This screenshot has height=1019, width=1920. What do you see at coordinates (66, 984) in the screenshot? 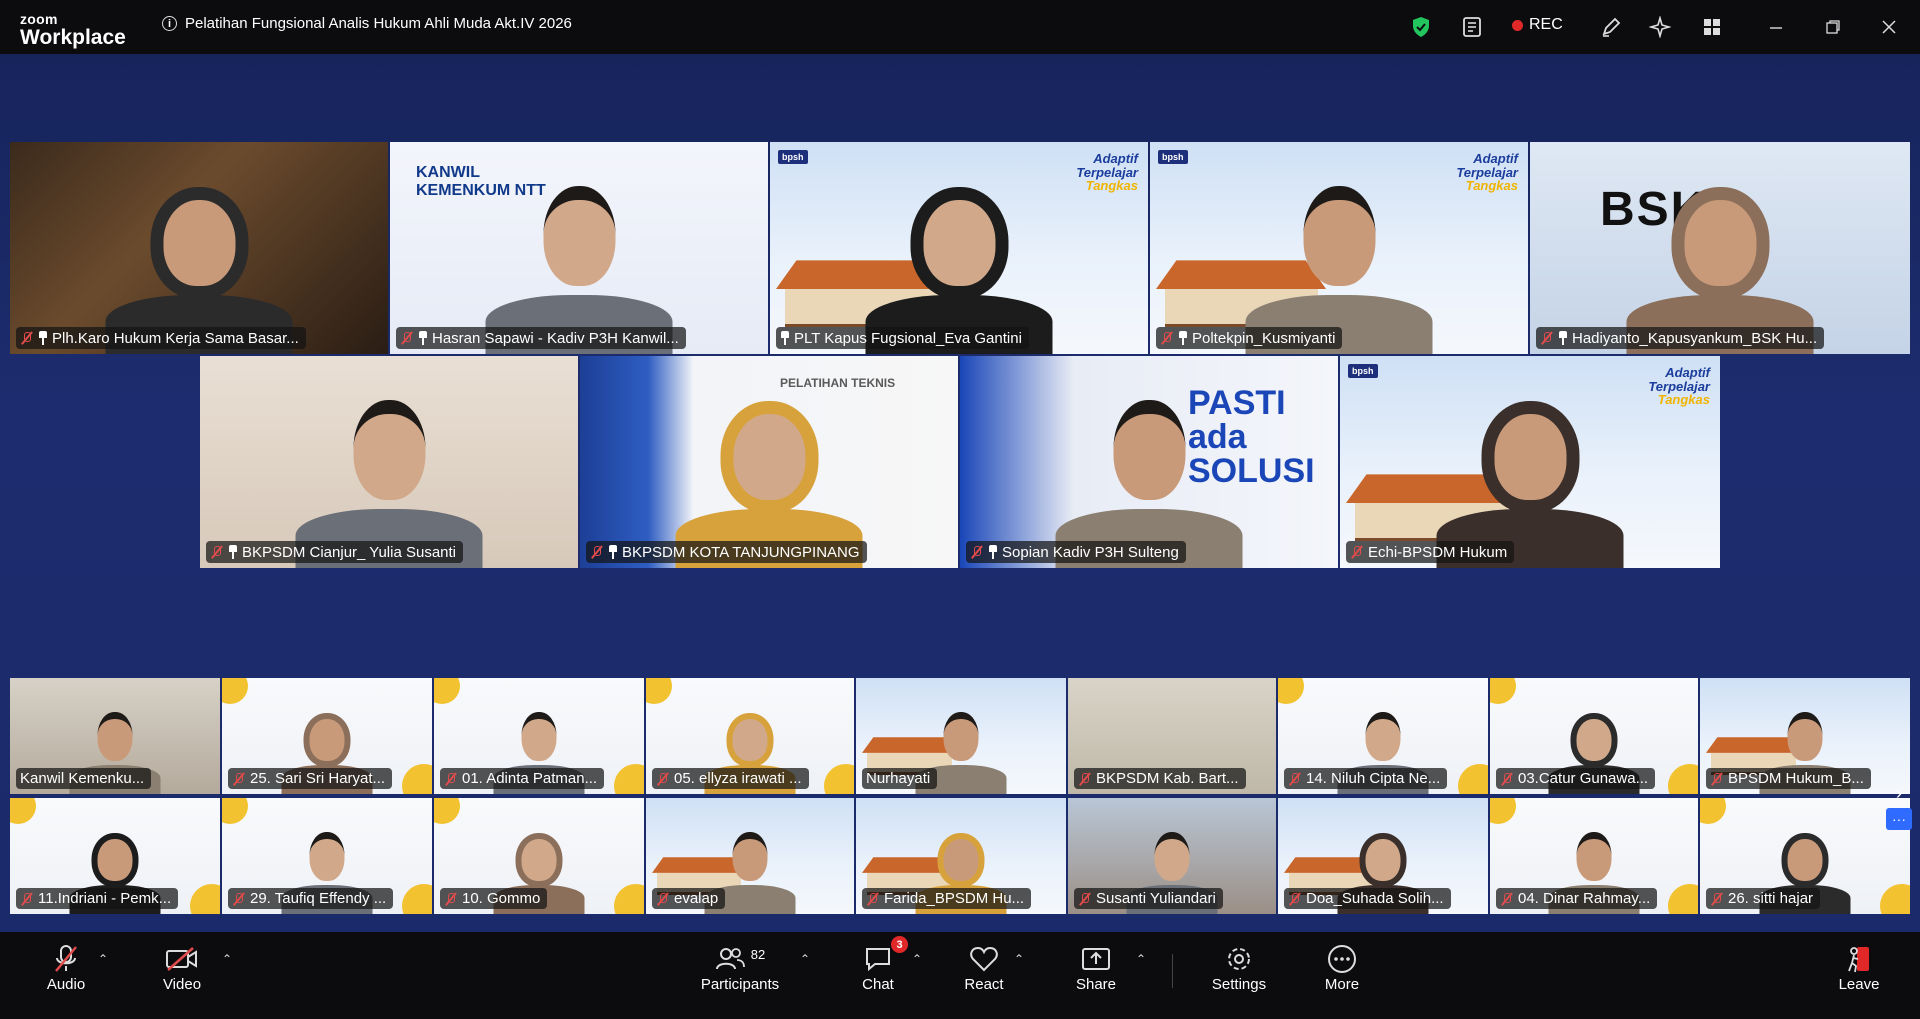
I see `audio-label: Audio` at bounding box center [66, 984].